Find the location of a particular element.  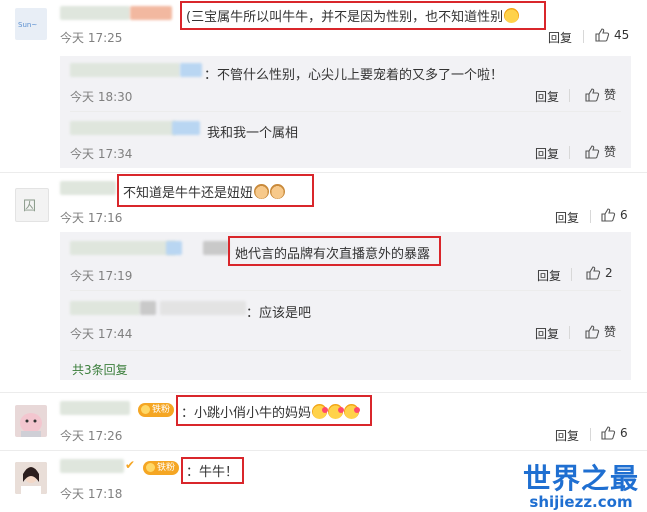

comment-text: (三宝属牛所以叫牛牛，并不是因为性别，也不知道性别 is located at coordinates (353, 15).